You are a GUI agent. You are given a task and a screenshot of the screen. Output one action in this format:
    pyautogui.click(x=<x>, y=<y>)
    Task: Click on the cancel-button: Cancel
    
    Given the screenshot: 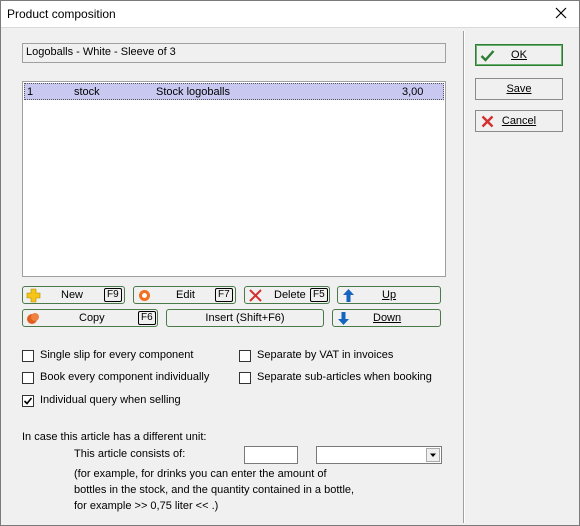 What is the action you would take?
    pyautogui.click(x=519, y=121)
    